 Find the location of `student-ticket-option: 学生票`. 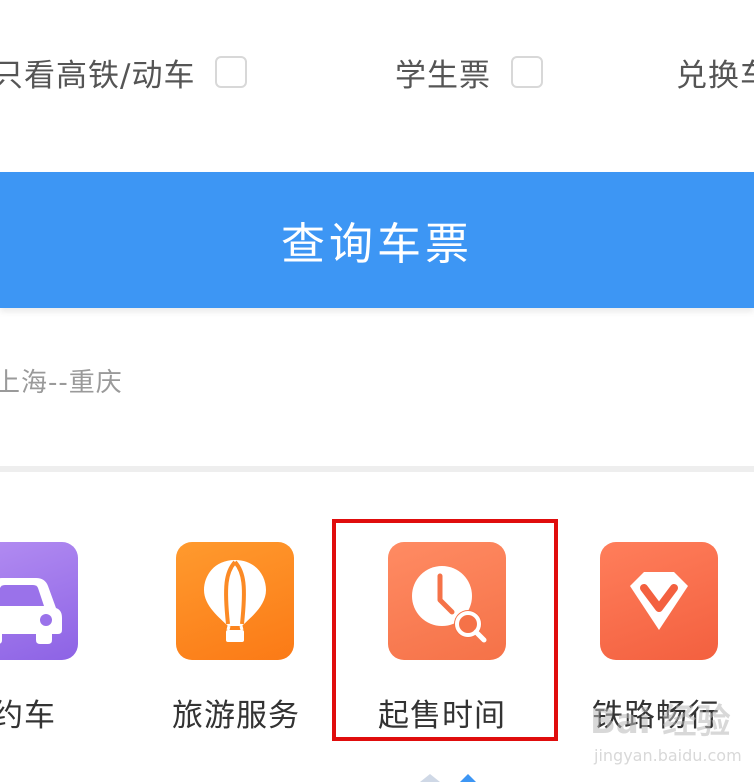

student-ticket-option: 学生票 is located at coordinates (469, 72).